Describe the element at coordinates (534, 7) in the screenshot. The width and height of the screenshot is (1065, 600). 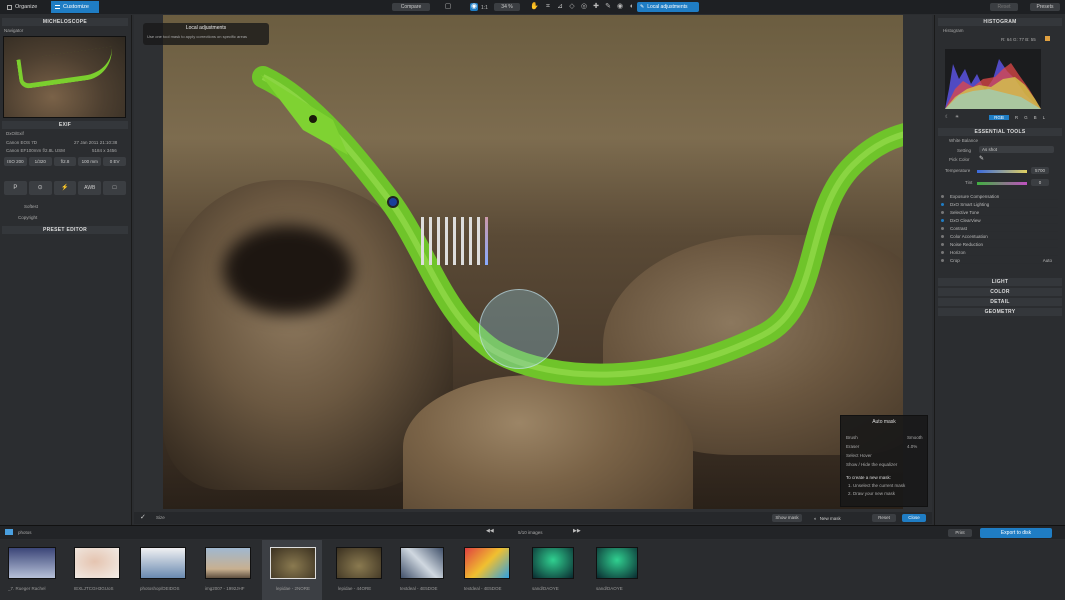
I see `hand-icon: ✋` at that location.